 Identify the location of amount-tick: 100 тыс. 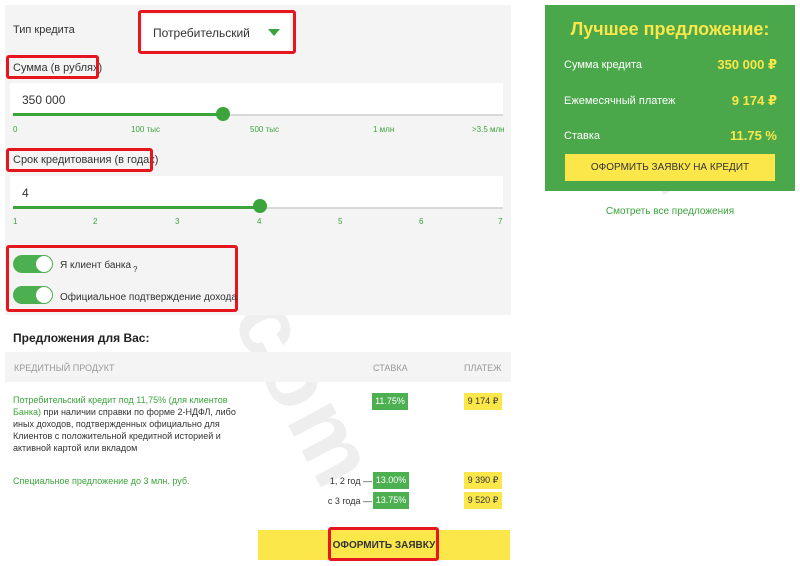
(145, 129).